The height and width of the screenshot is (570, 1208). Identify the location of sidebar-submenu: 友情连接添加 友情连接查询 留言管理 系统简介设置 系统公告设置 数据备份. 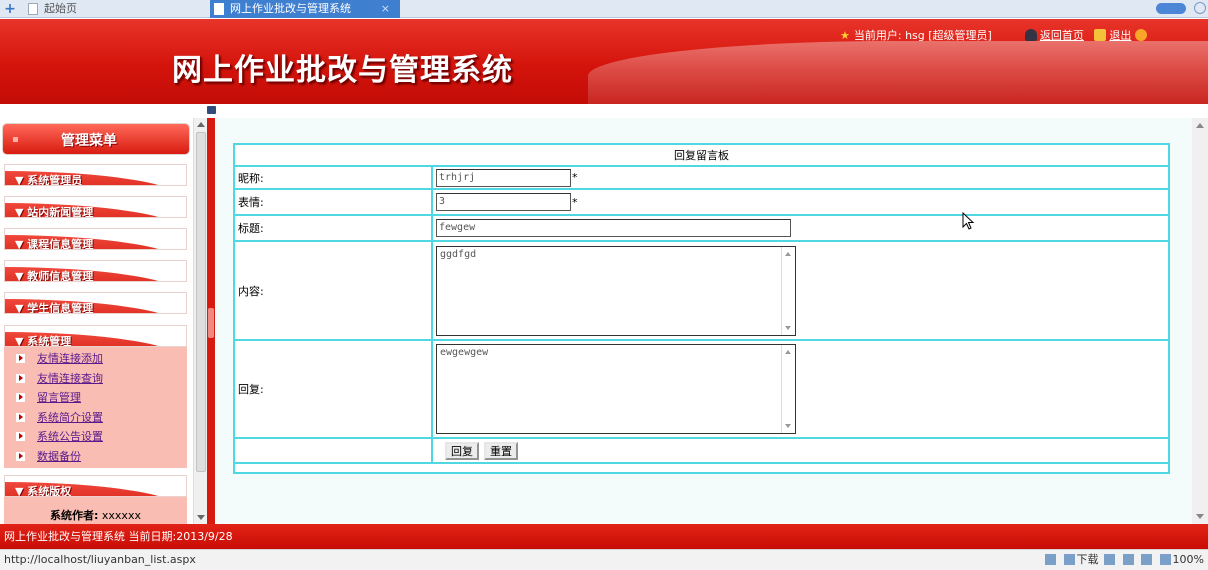
(95, 407).